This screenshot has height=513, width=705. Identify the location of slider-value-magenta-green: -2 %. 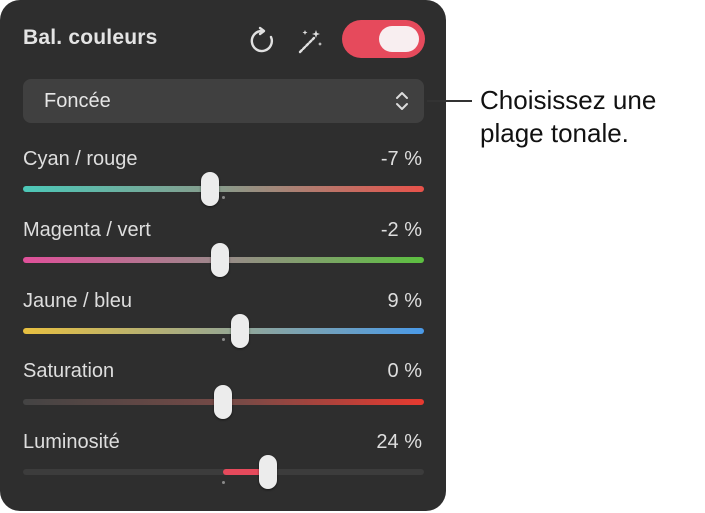
(401, 230).